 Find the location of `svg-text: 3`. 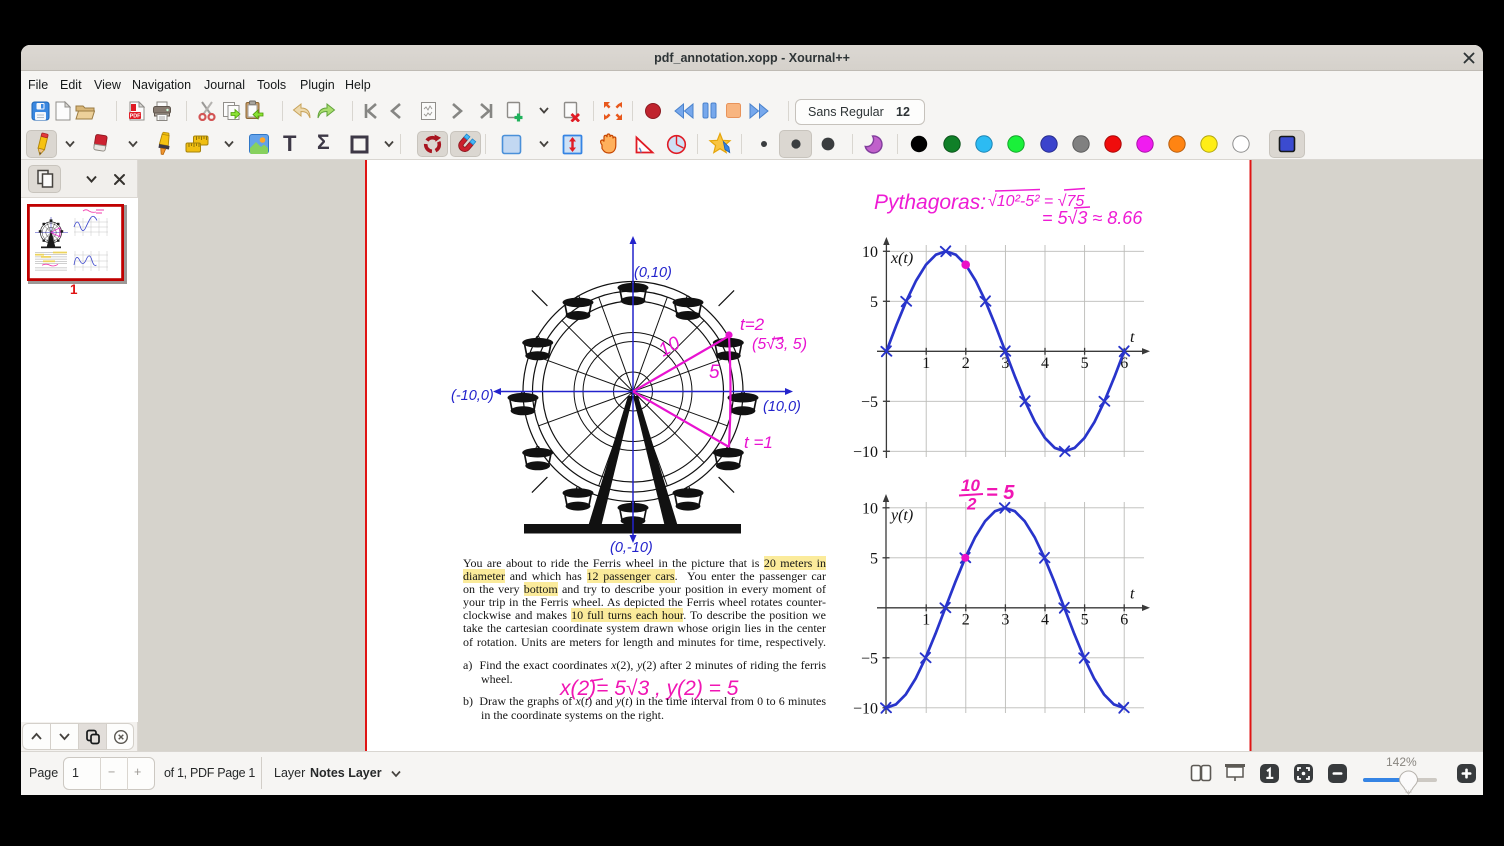

svg-text: 3 is located at coordinates (1005, 620).